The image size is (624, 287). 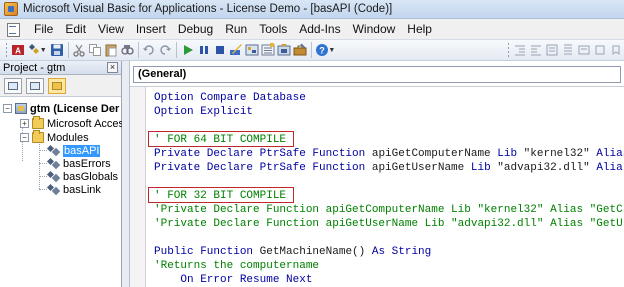 What do you see at coordinates (60, 68) in the screenshot?
I see `project-explorer-header: Project - gtm ×` at bounding box center [60, 68].